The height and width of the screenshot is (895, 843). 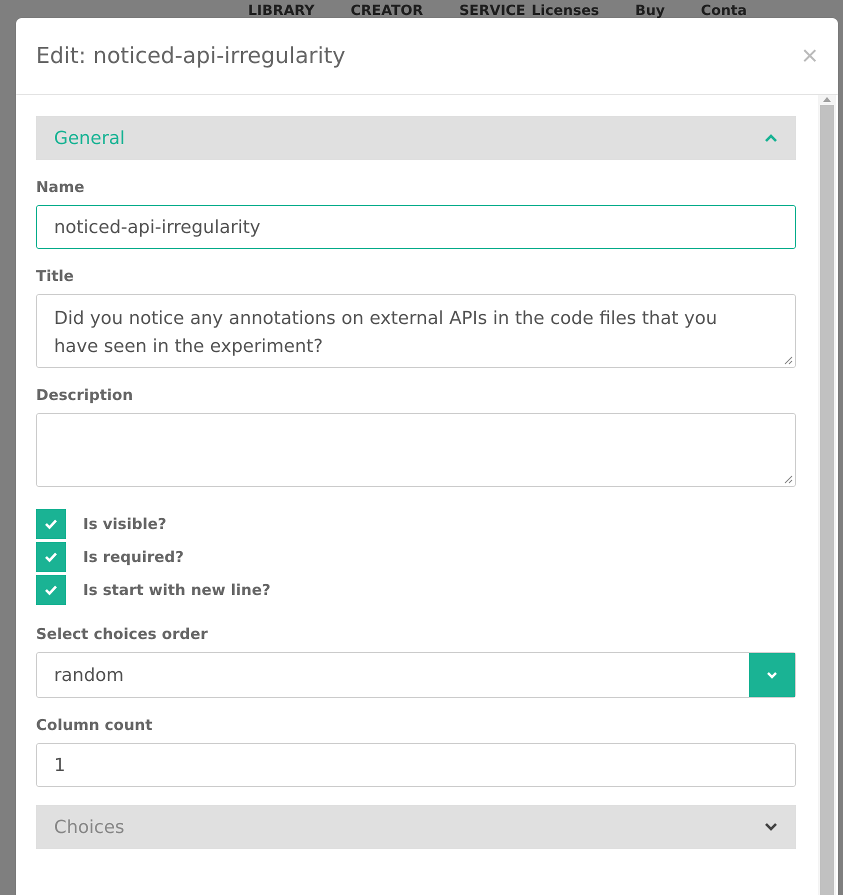 What do you see at coordinates (827, 495) in the screenshot?
I see `scrollbar` at bounding box center [827, 495].